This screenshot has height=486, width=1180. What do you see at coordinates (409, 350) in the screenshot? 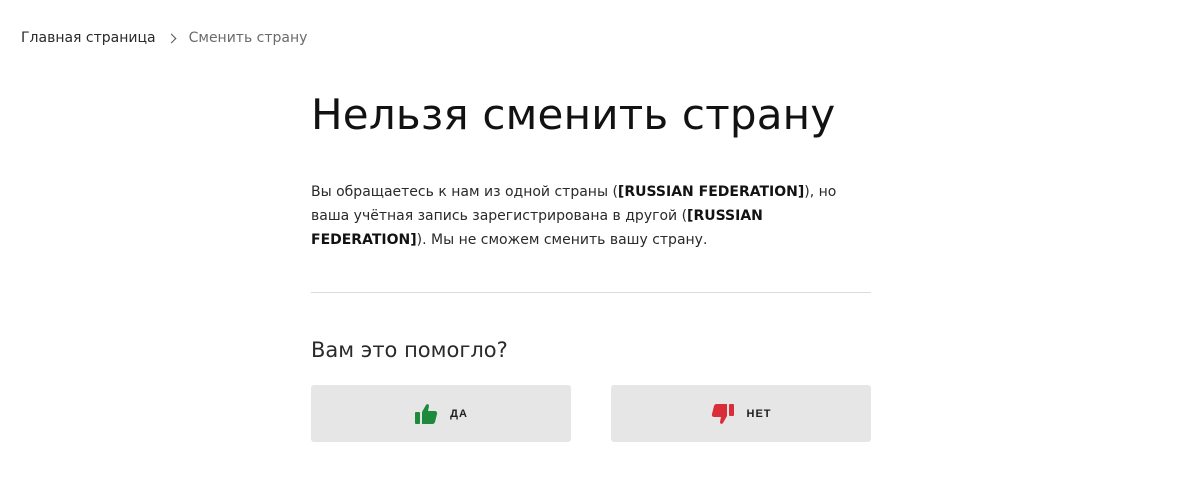
I see `feedback-question: Вам это помогло?` at bounding box center [409, 350].